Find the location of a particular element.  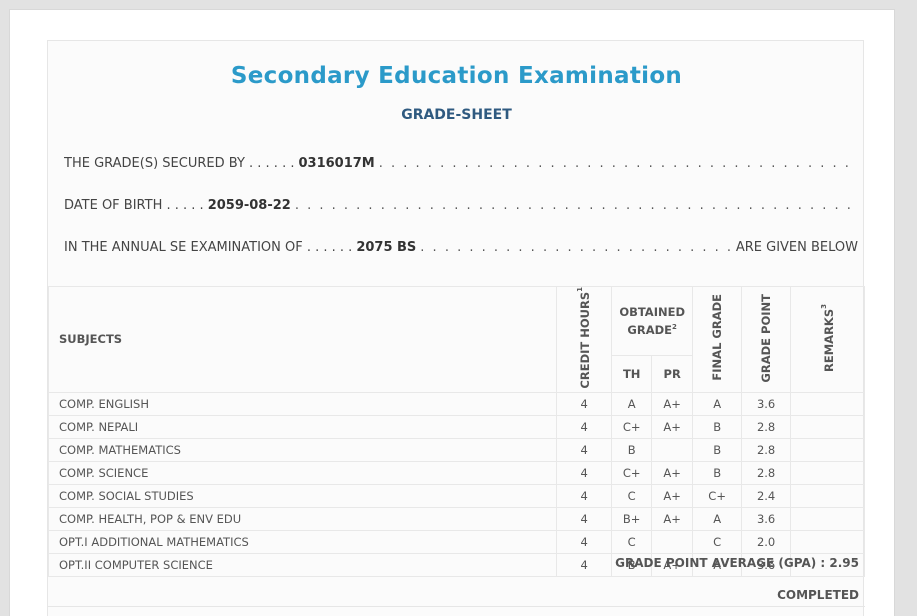

th-header: TH is located at coordinates (632, 374).